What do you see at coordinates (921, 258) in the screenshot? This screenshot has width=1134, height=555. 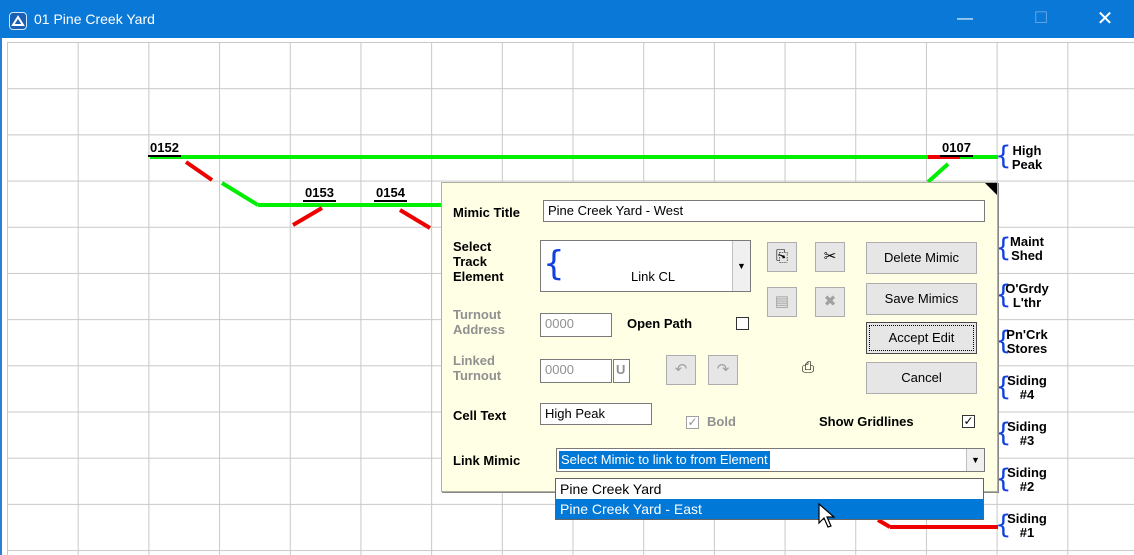 I see `delete-mimic-button: Delete Mimic` at bounding box center [921, 258].